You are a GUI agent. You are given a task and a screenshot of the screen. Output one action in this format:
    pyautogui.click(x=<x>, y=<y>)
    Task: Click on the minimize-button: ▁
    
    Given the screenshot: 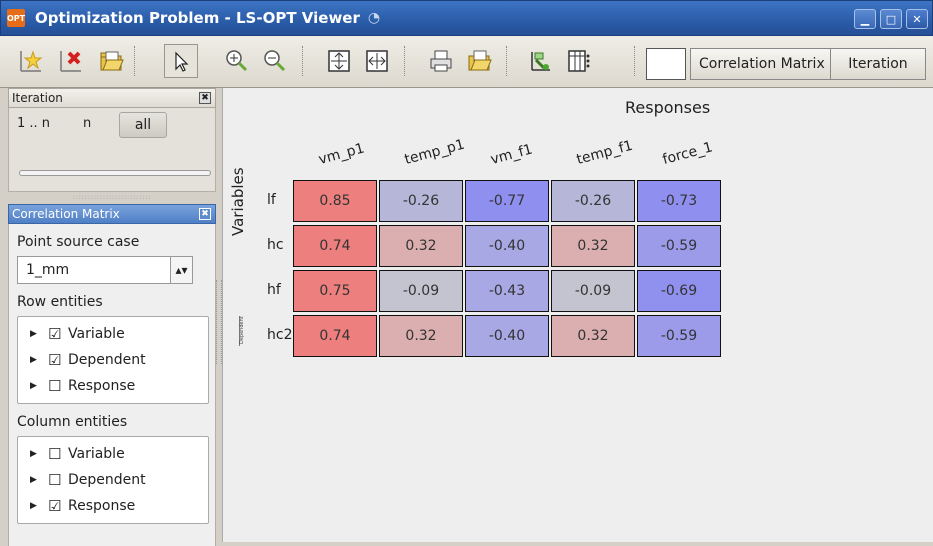 What is the action you would take?
    pyautogui.click(x=865, y=19)
    